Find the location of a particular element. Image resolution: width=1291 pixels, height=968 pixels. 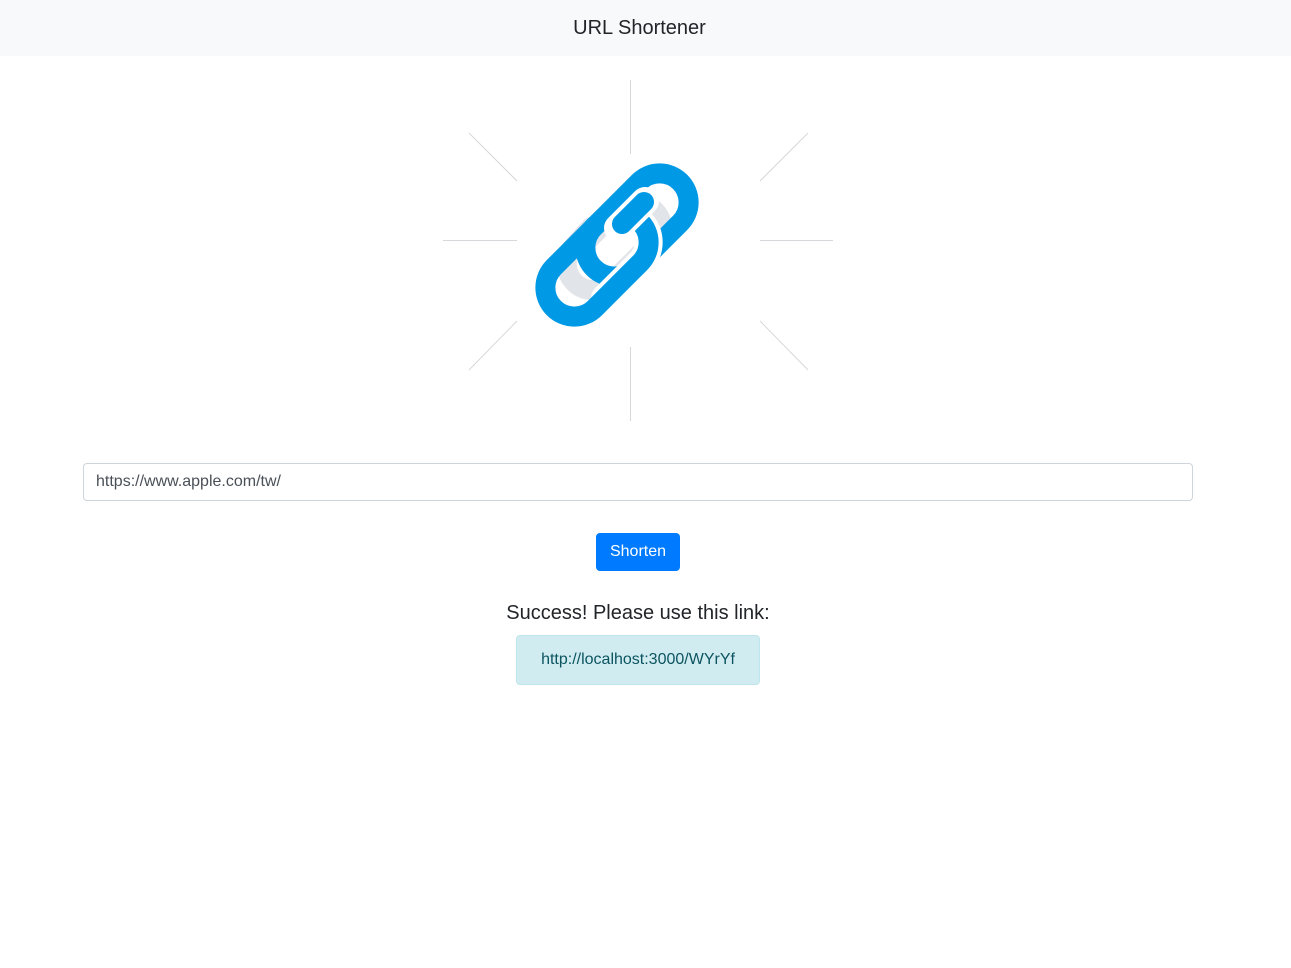

page-title: URL Shortener is located at coordinates (639, 27).